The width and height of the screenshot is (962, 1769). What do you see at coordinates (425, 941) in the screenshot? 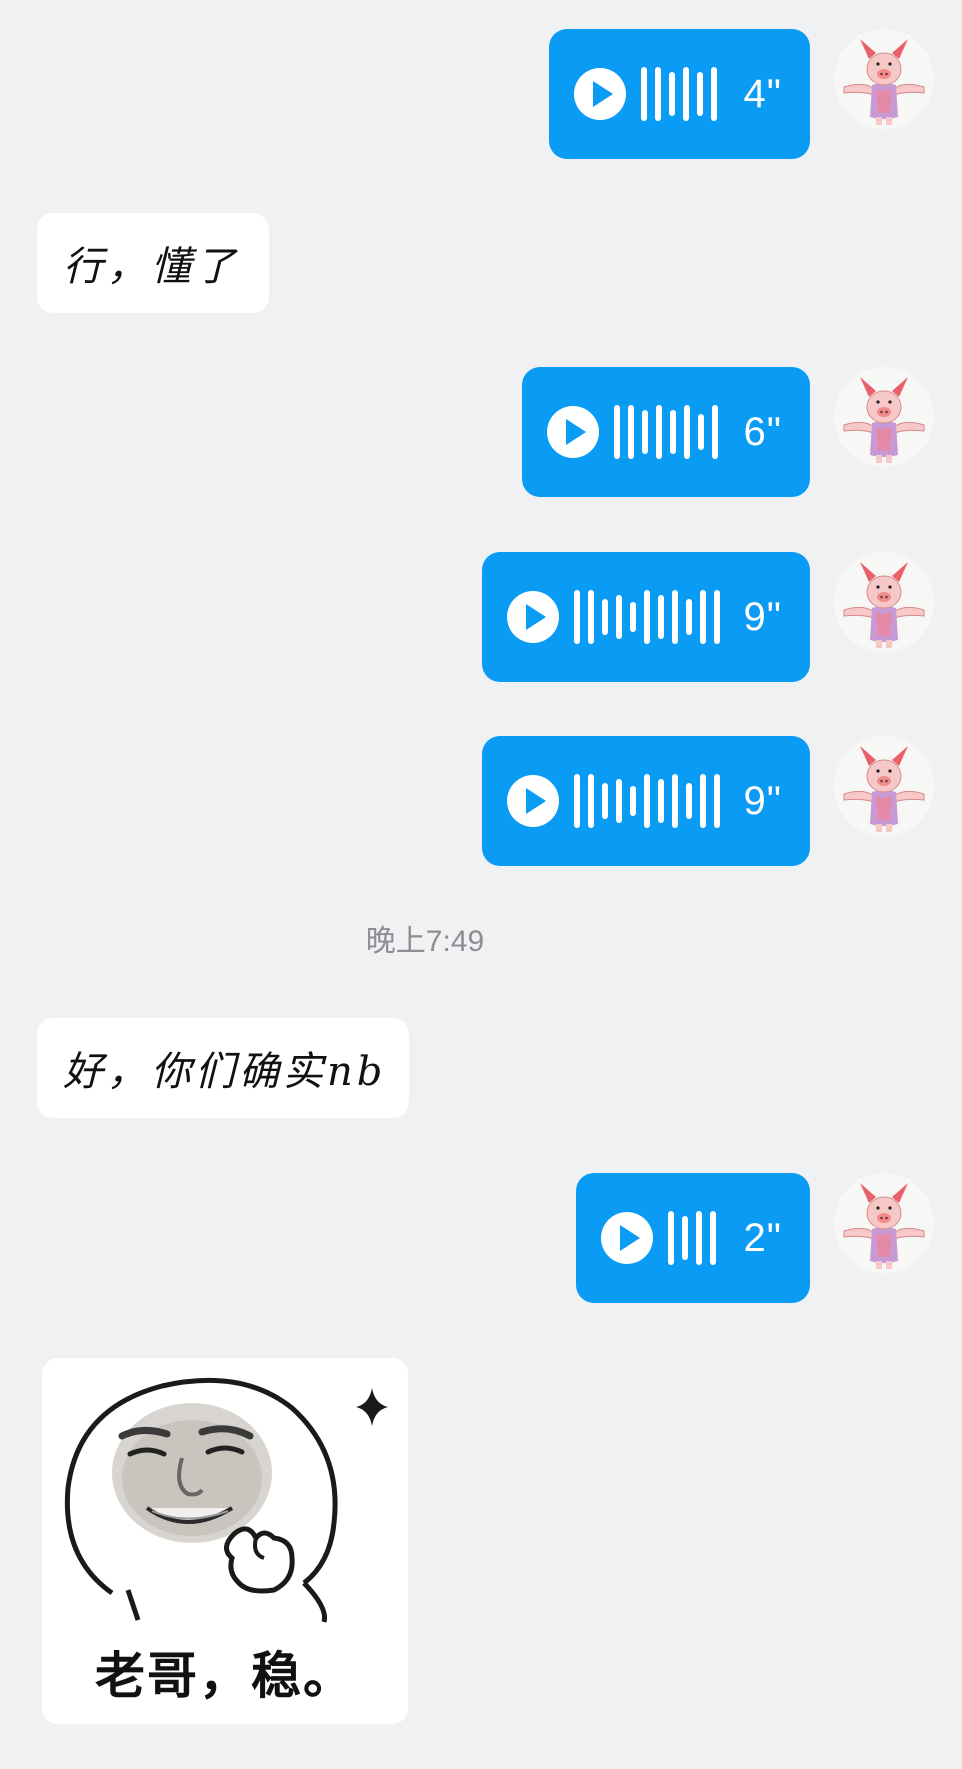
I see `message-timestamp: 晚上7:49` at bounding box center [425, 941].